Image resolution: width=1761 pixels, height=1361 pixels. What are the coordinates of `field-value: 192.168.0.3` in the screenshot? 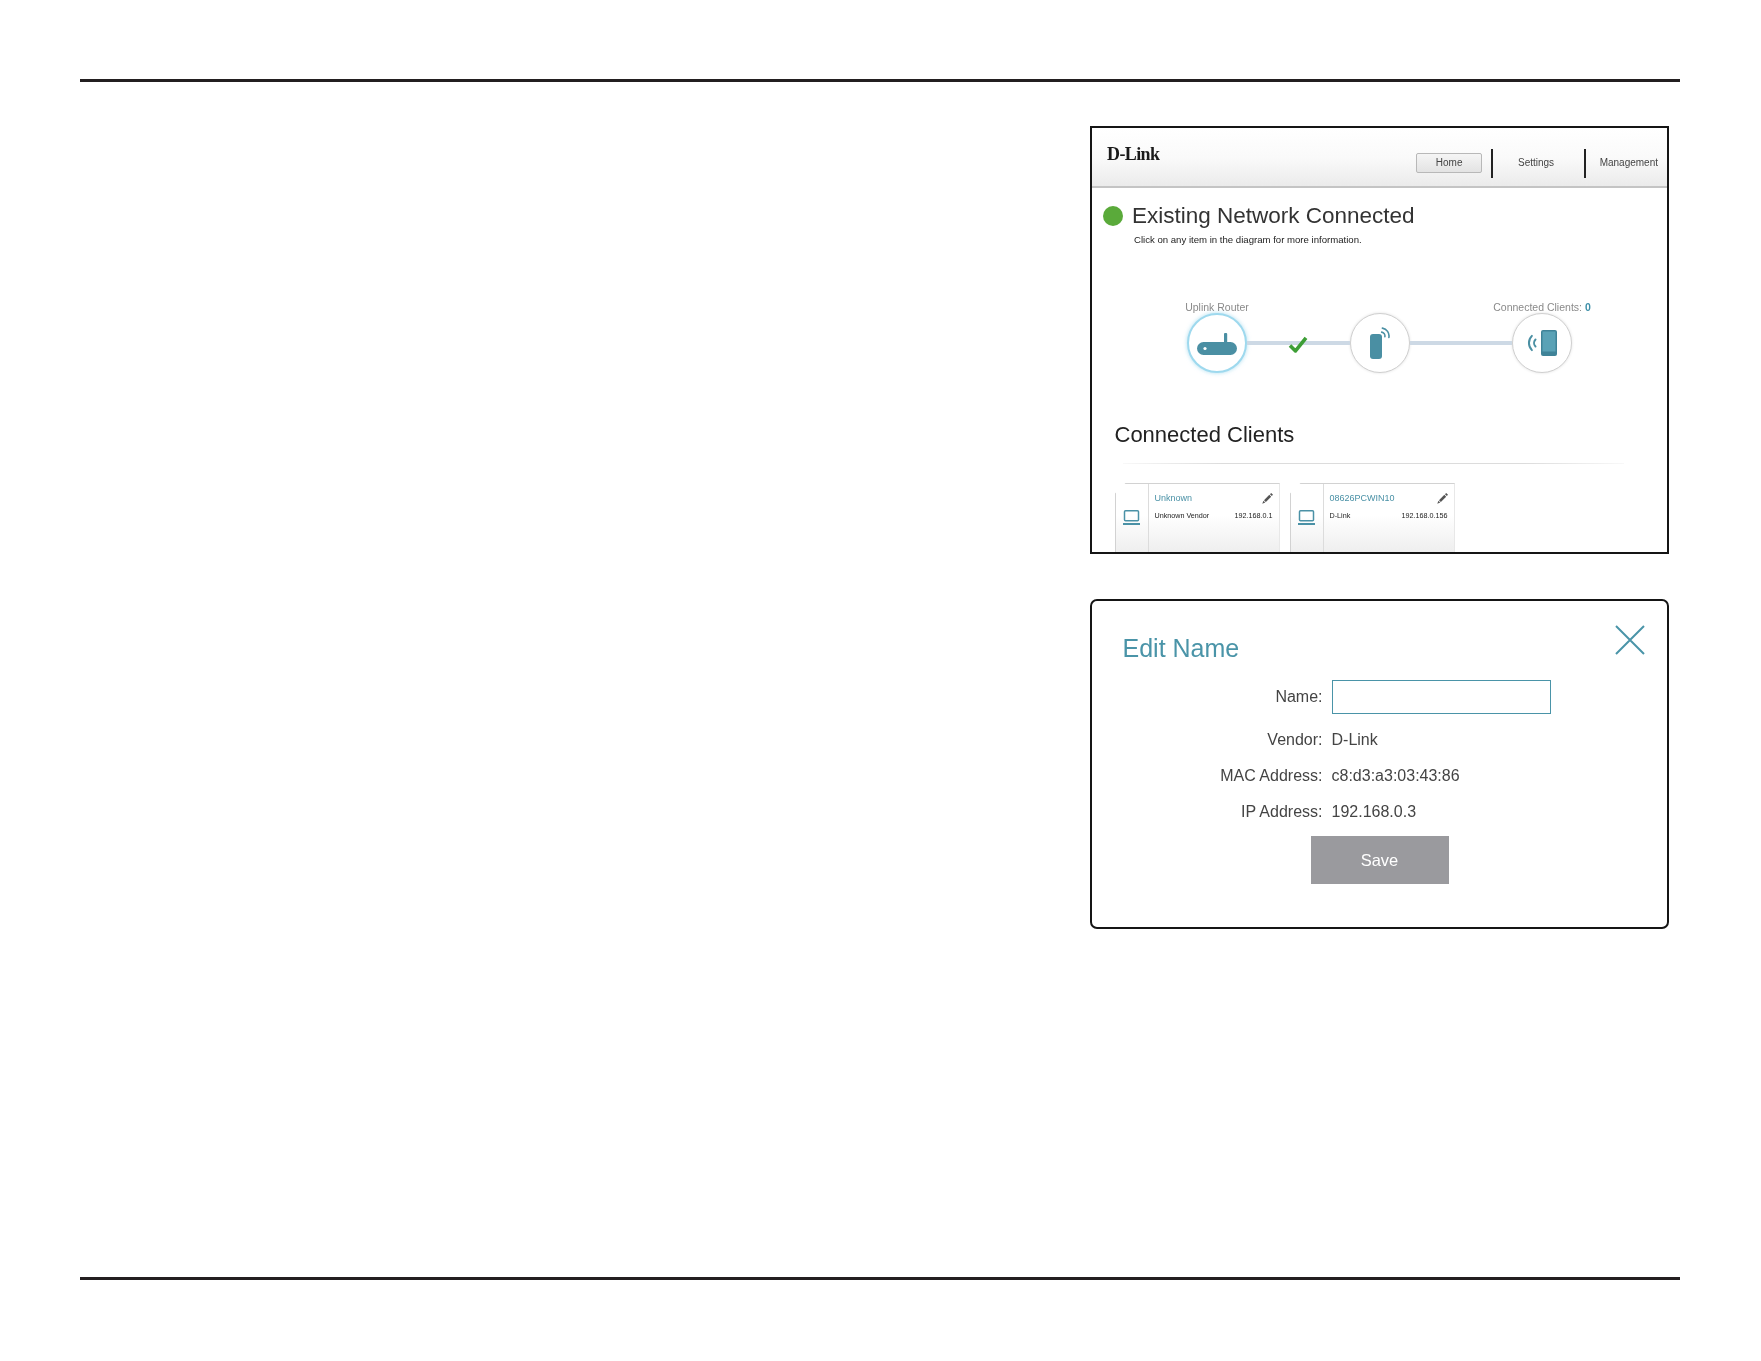 It's located at (1374, 812).